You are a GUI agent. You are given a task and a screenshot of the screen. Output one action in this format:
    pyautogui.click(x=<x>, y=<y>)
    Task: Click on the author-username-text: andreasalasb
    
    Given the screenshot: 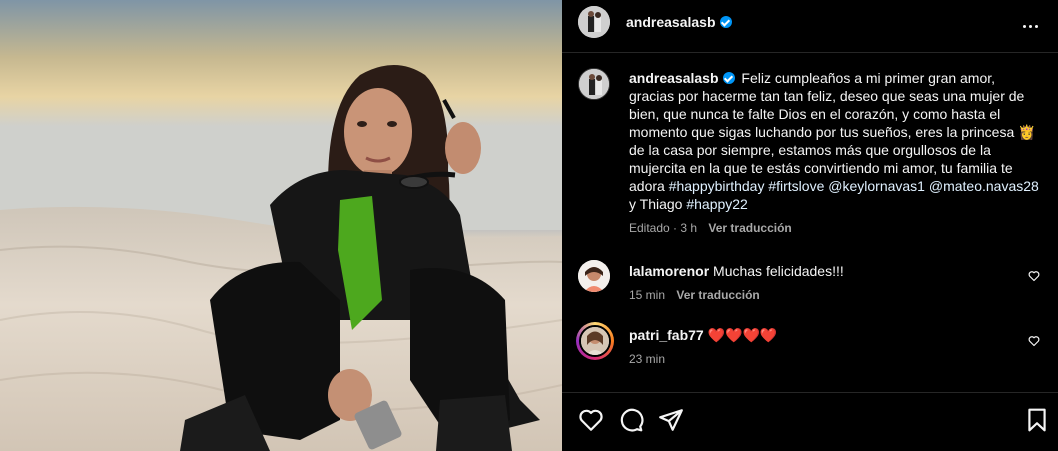 What is the action you would take?
    pyautogui.click(x=671, y=22)
    